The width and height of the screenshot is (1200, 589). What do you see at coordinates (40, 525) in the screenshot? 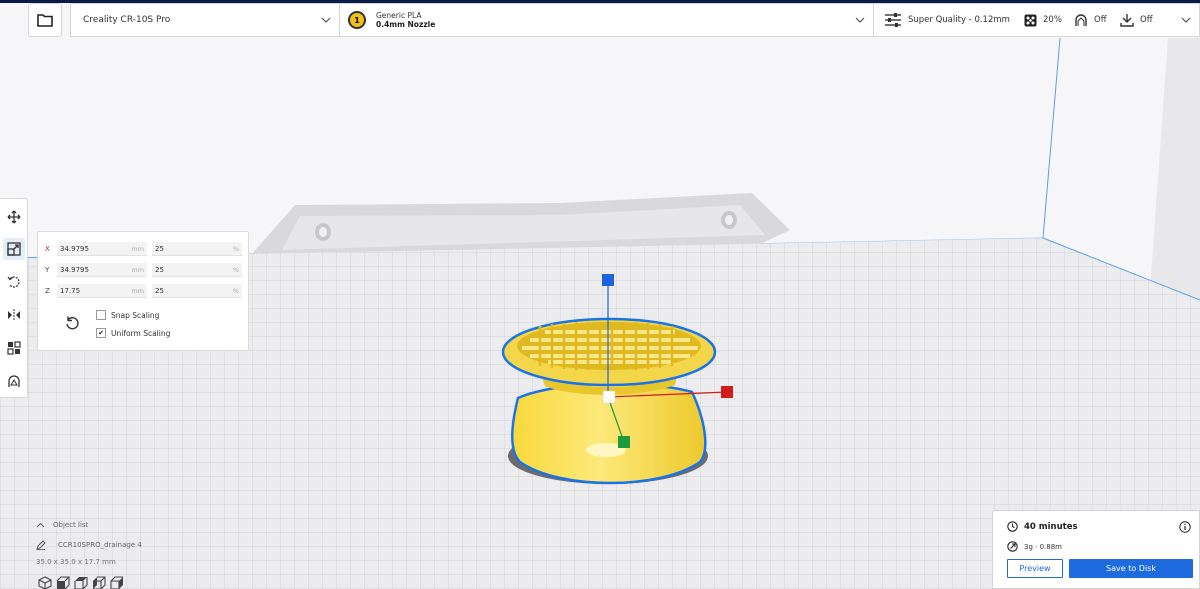
I see `chevron-up-icon` at bounding box center [40, 525].